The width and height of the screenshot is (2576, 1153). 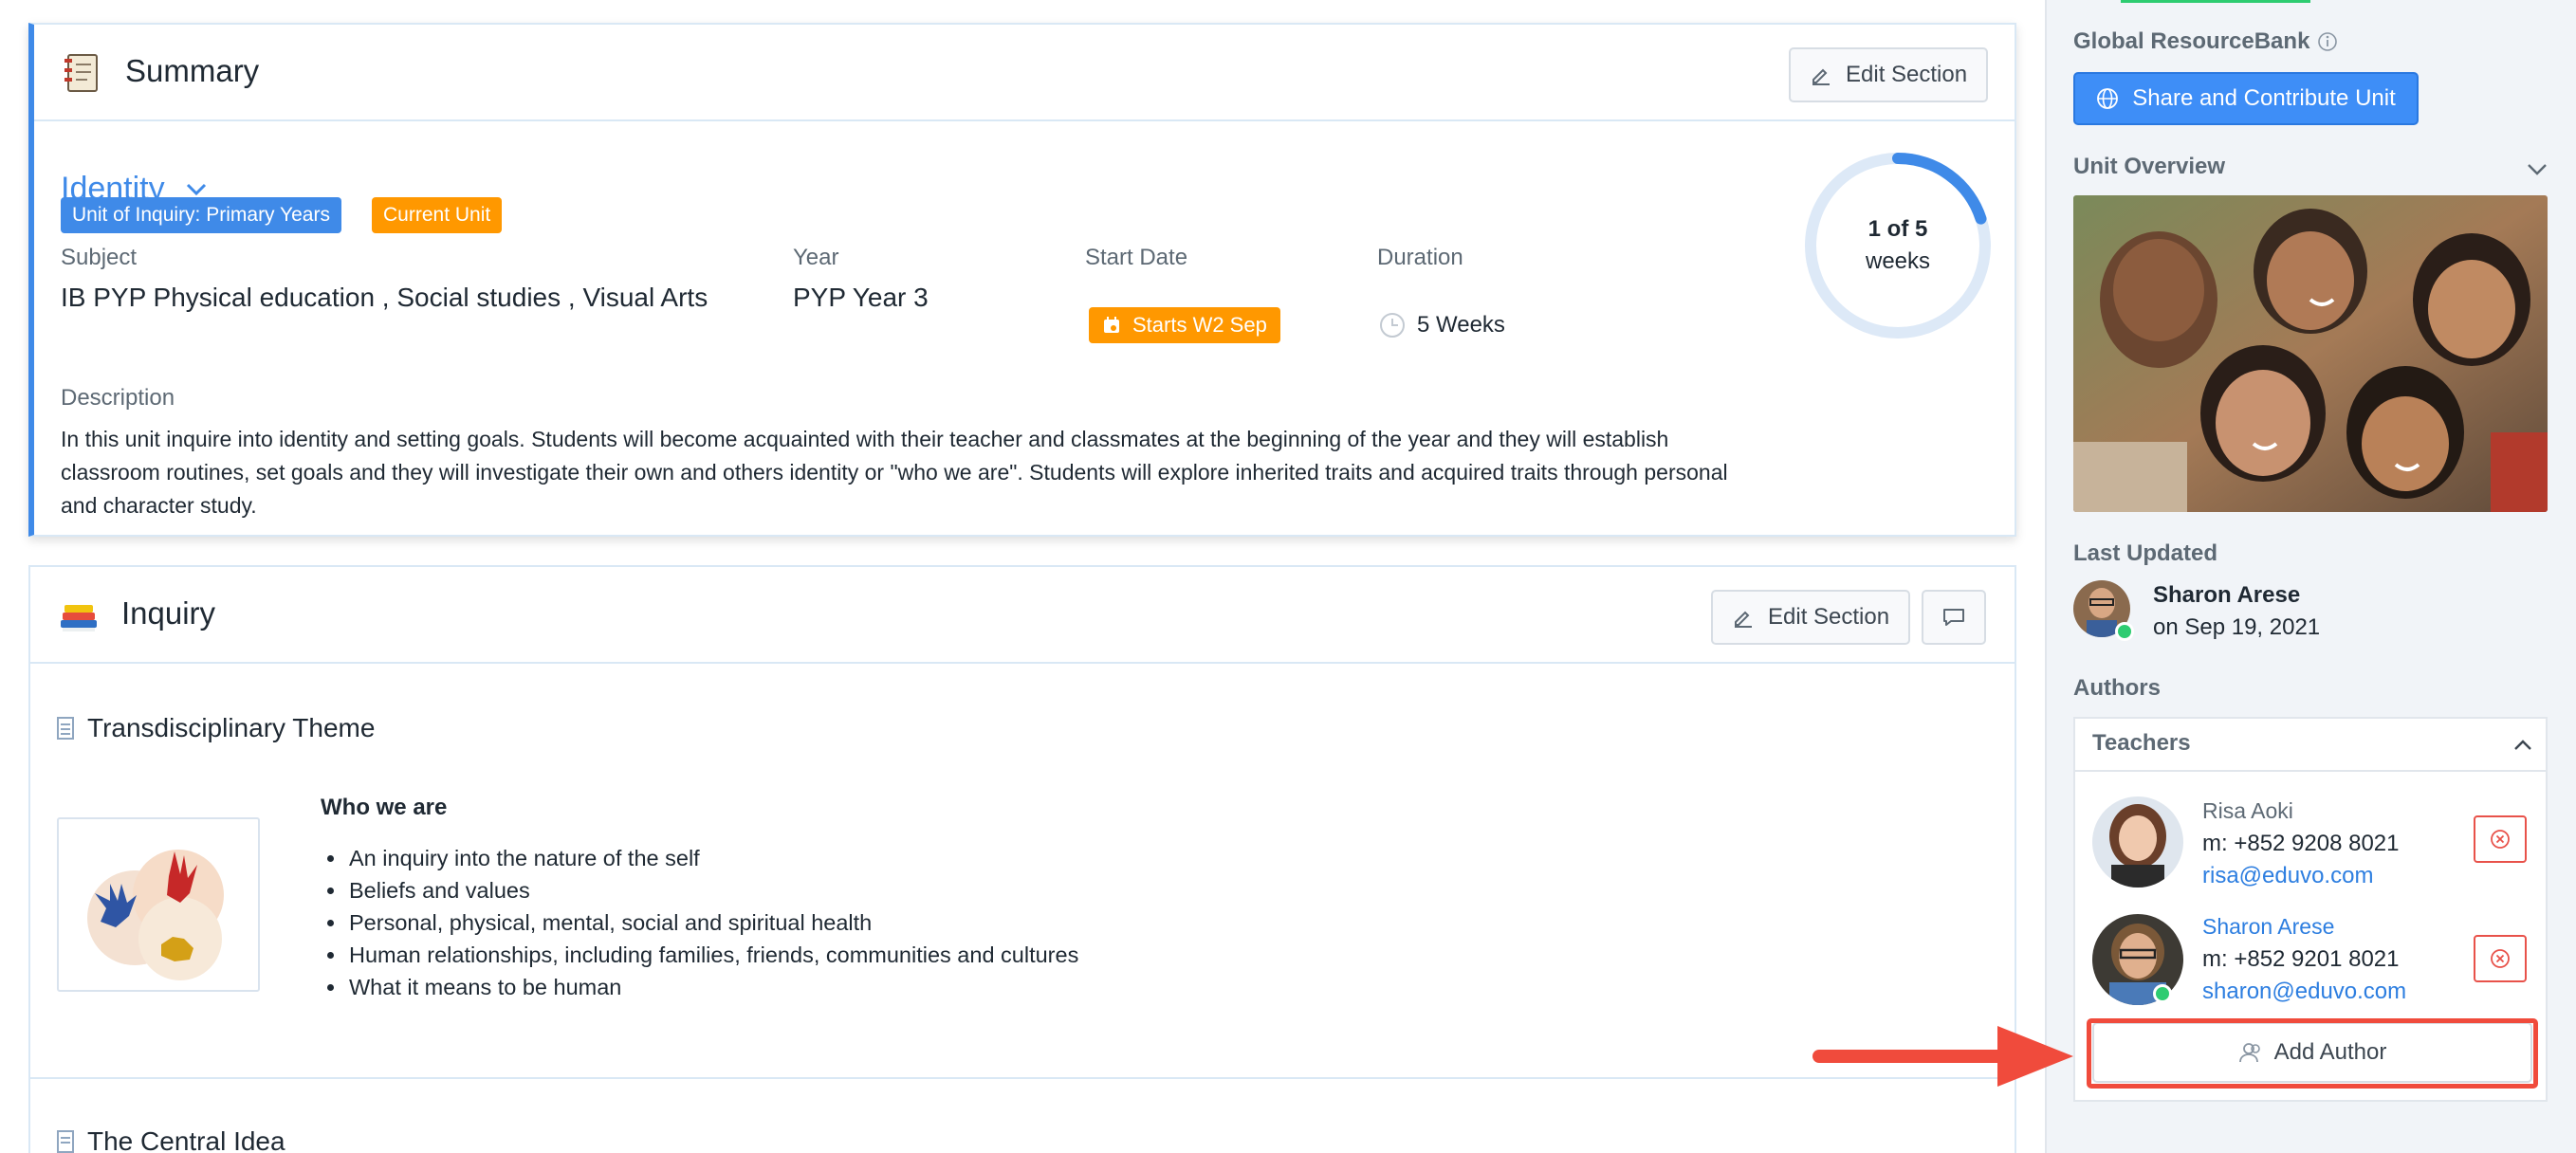 What do you see at coordinates (168, 613) in the screenshot?
I see `inquiry-title: Inquiry` at bounding box center [168, 613].